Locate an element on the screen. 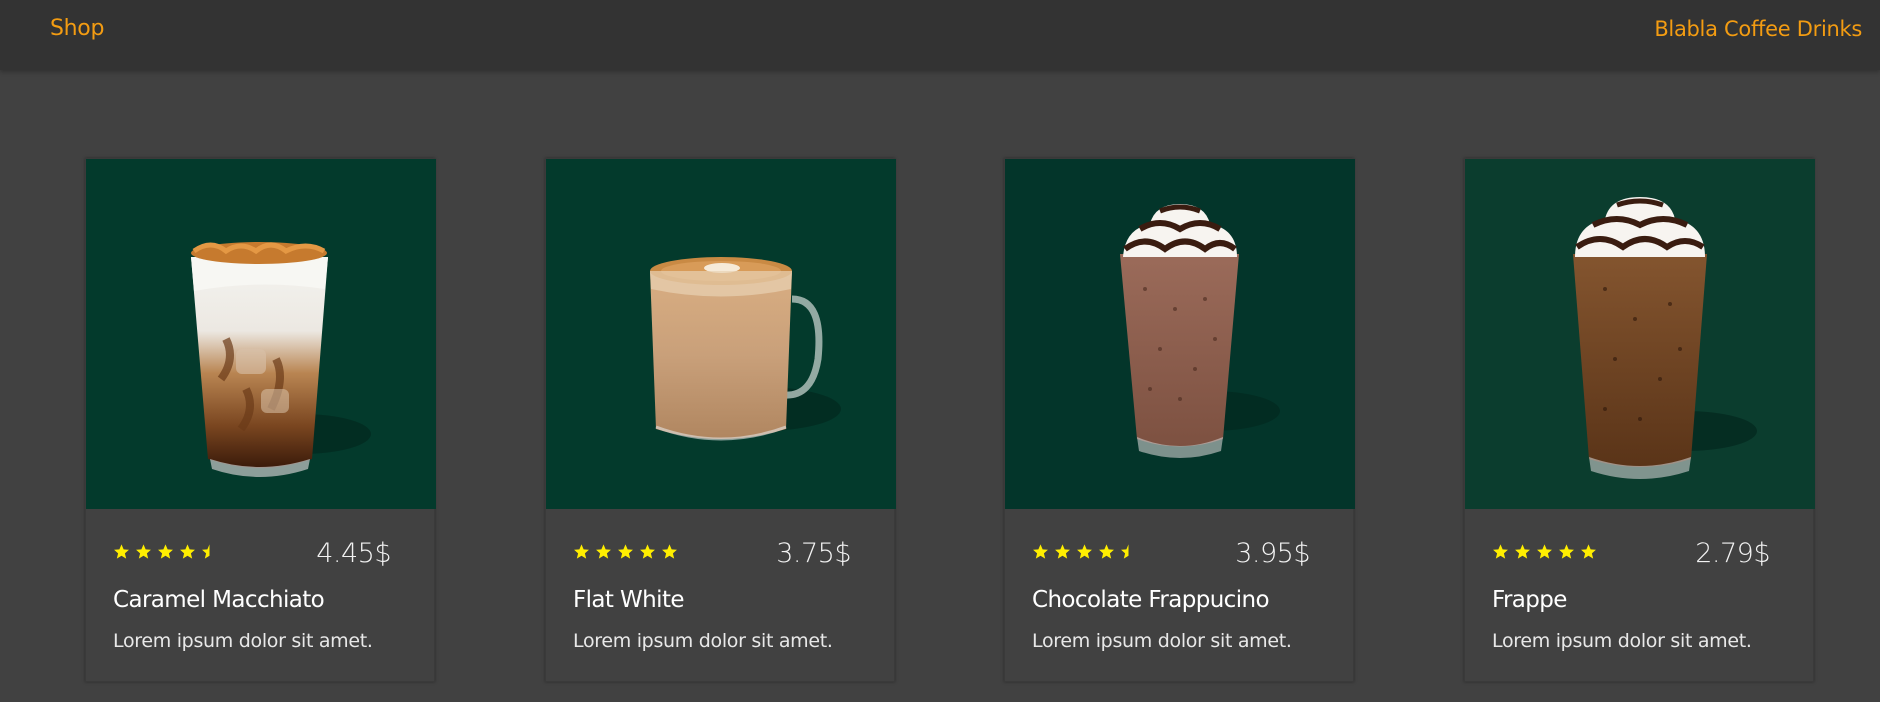  product-price: 2.79$ is located at coordinates (1732, 553).